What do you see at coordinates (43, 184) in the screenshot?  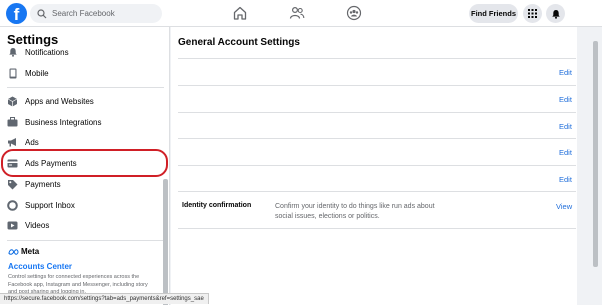 I see `sidebar-item-label: Payments` at bounding box center [43, 184].